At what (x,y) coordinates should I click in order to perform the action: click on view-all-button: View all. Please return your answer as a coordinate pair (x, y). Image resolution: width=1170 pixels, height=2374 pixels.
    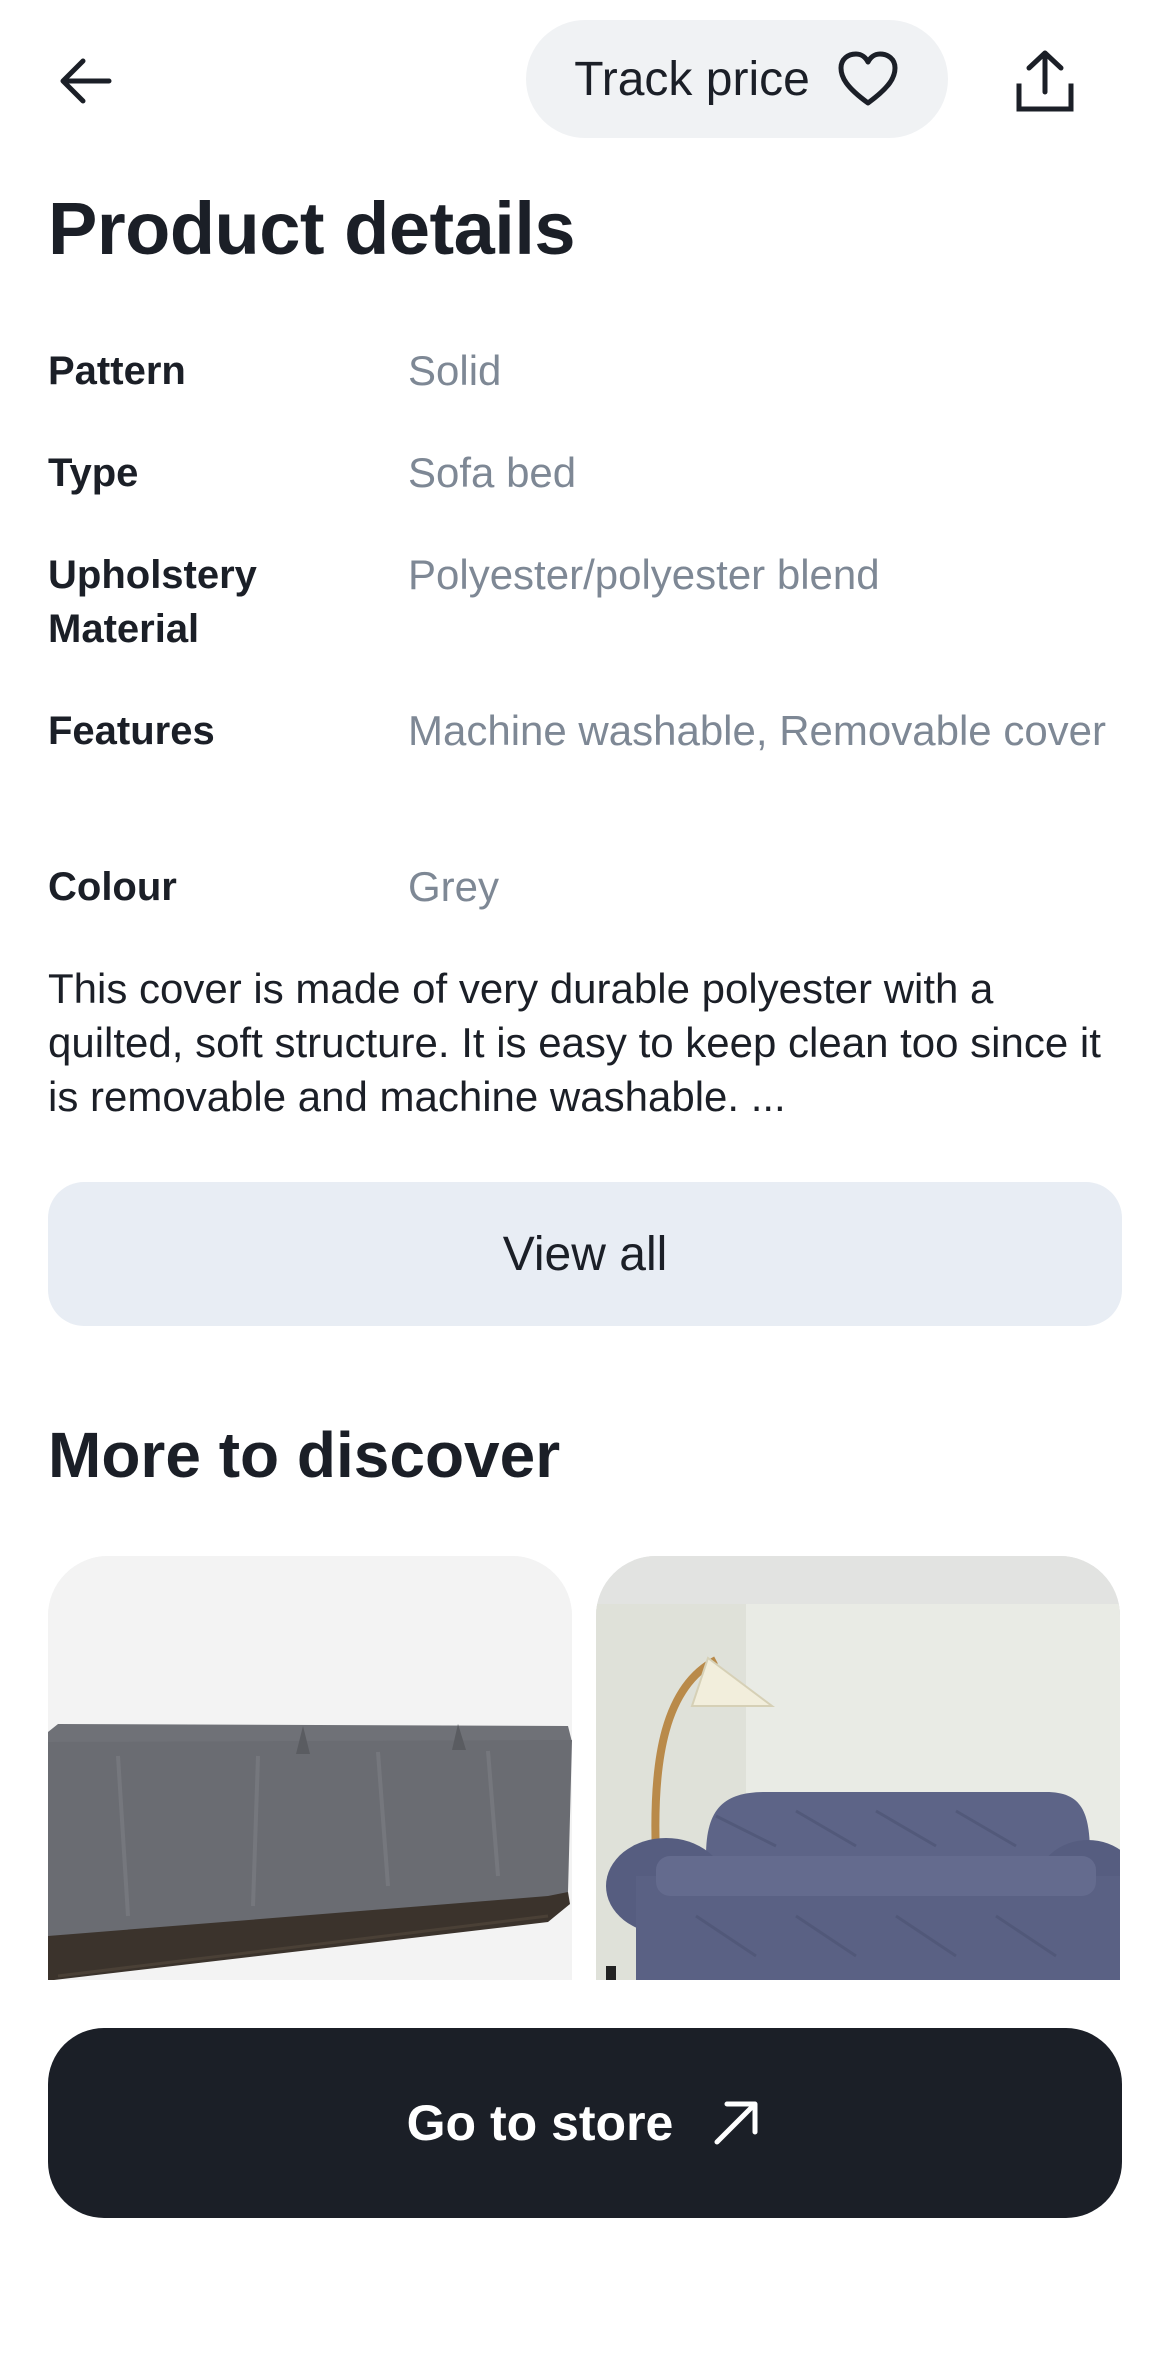
    Looking at the image, I should click on (585, 1254).